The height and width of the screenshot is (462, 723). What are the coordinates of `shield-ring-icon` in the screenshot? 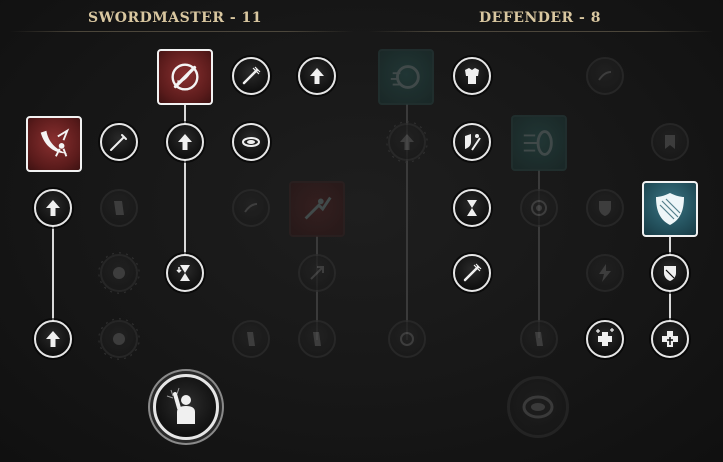 It's located at (538, 407).